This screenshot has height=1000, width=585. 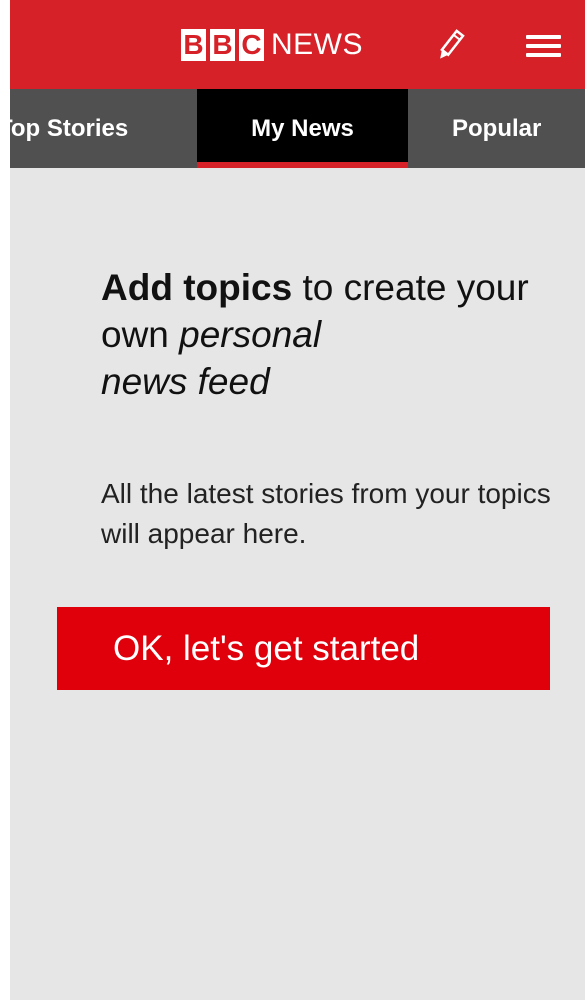 I want to click on get-started-button: OK, let's get started, so click(x=303, y=648).